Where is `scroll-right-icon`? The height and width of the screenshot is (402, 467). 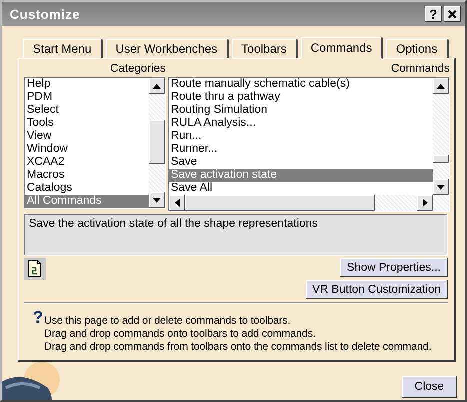
scroll-right-icon is located at coordinates (425, 203).